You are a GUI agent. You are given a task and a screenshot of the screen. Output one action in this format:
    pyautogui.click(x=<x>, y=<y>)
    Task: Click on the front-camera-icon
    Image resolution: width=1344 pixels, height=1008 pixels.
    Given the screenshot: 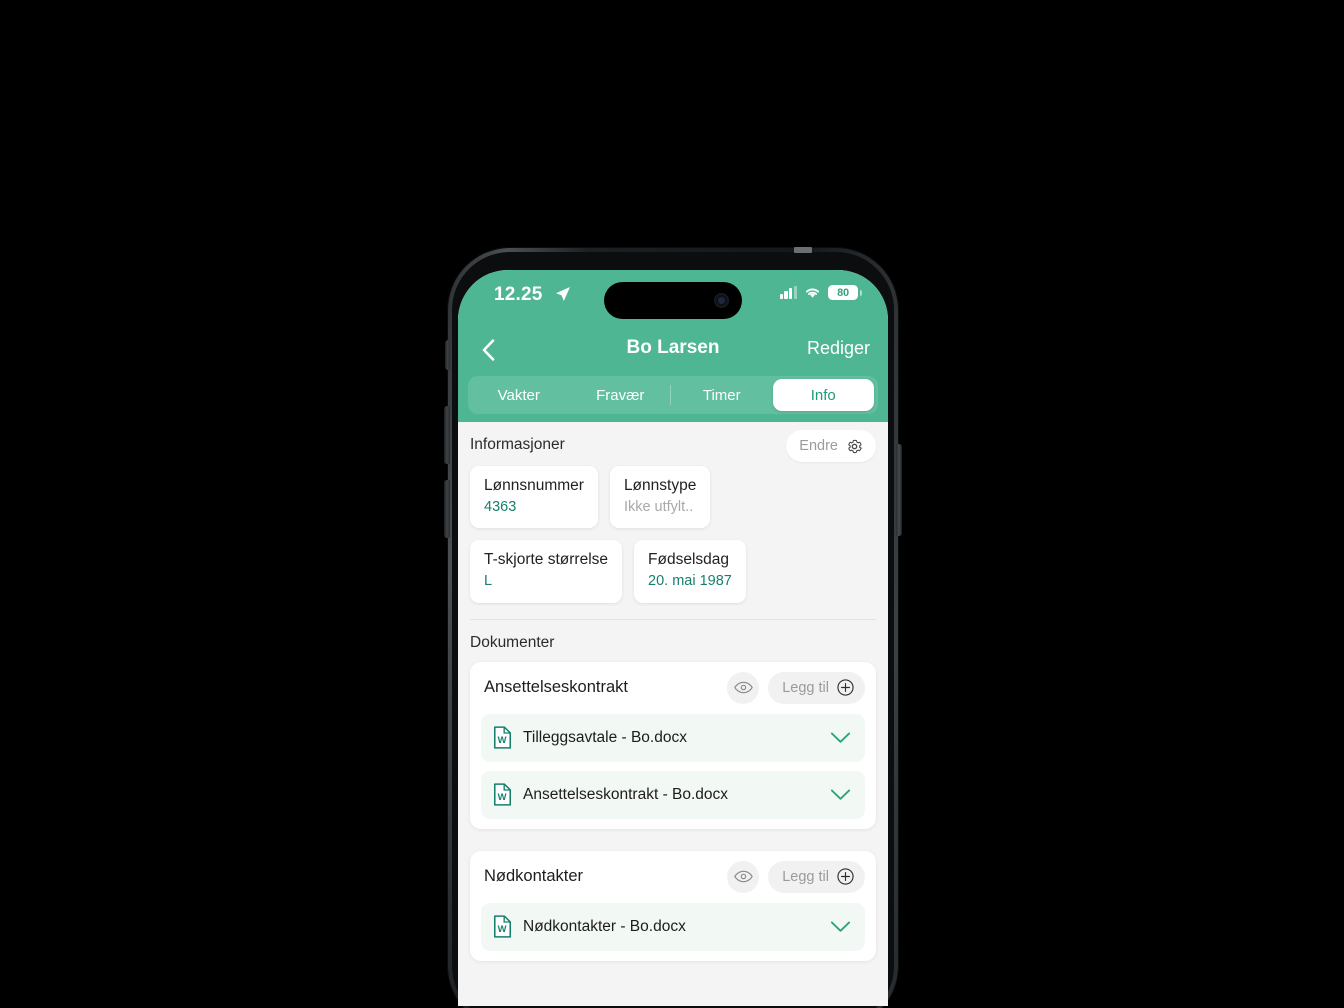 What is the action you would take?
    pyautogui.click(x=721, y=300)
    